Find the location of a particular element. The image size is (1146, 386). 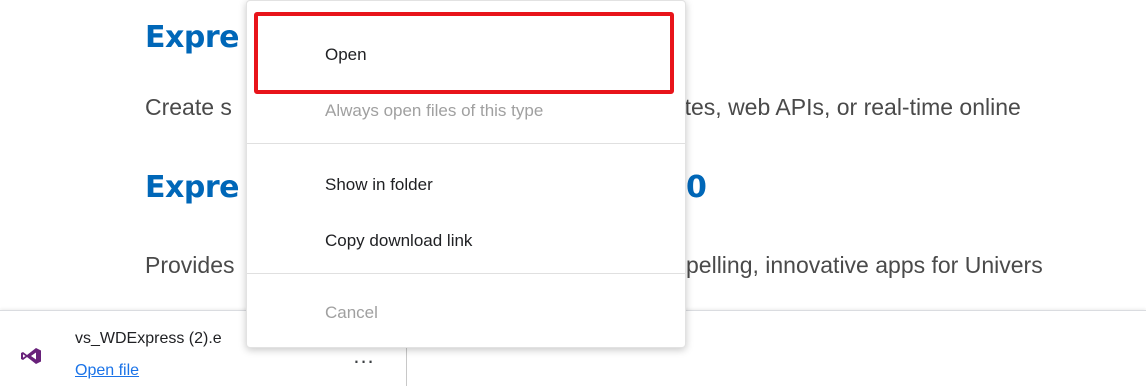

open-file-link: Open file is located at coordinates (107, 371).